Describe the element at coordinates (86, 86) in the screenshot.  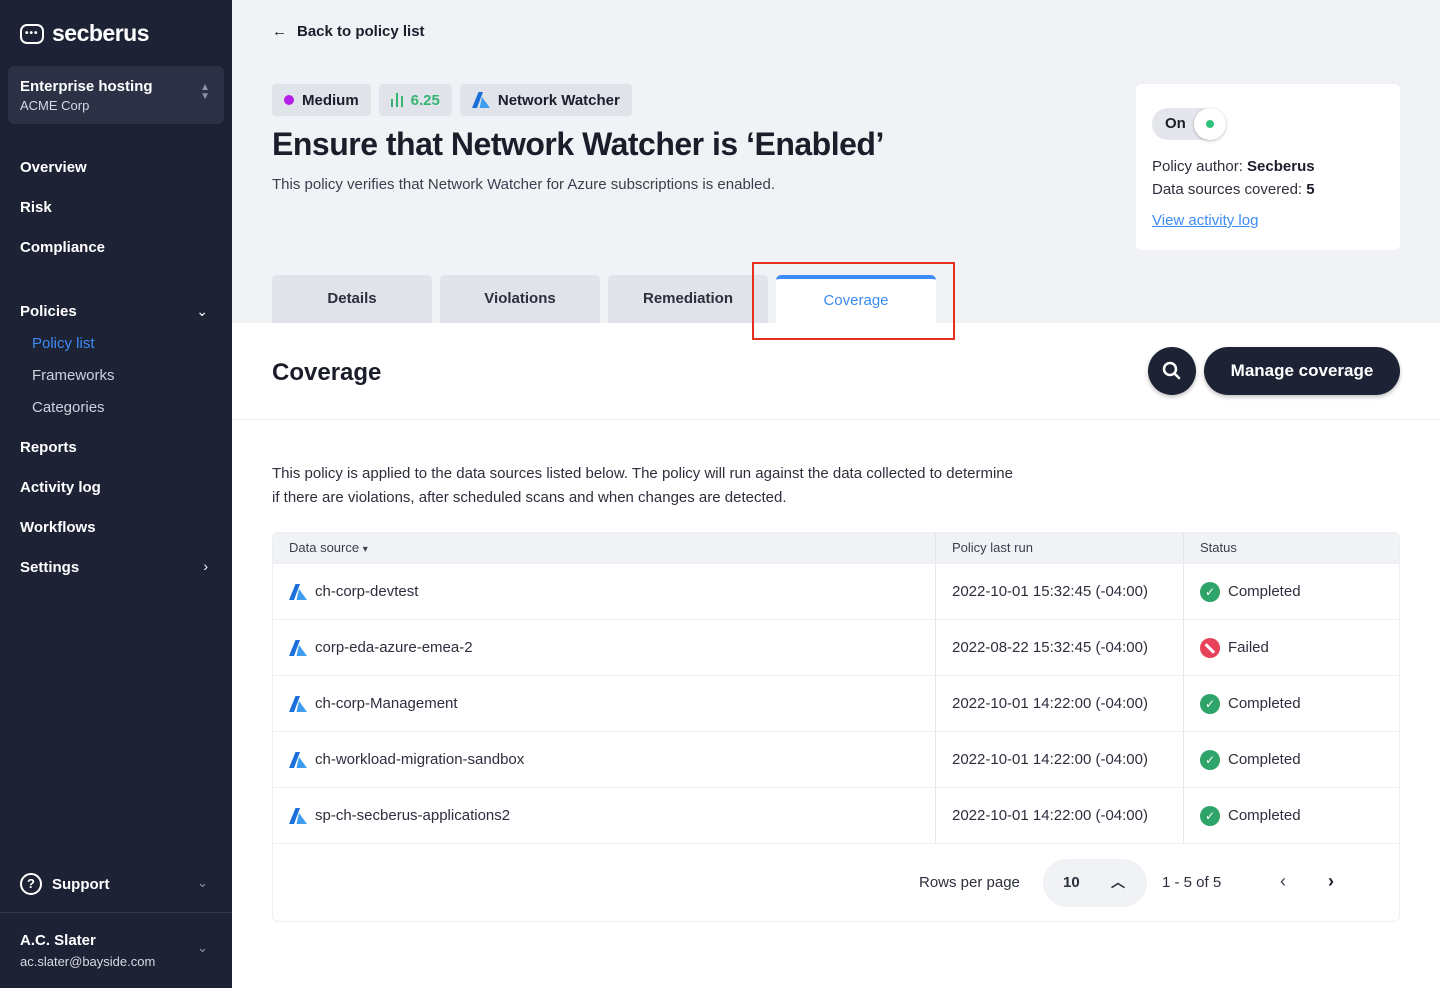
I see `org-name: Enterprise hosting` at that location.